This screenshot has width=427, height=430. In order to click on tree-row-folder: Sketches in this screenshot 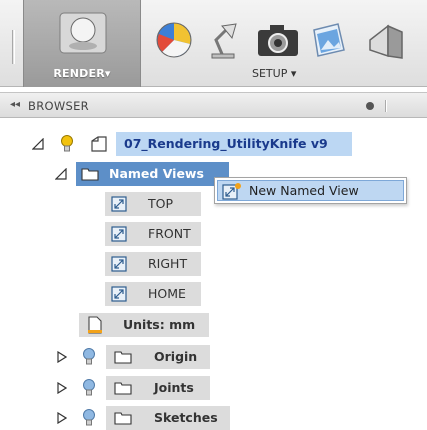, I will do `click(213, 418)`.